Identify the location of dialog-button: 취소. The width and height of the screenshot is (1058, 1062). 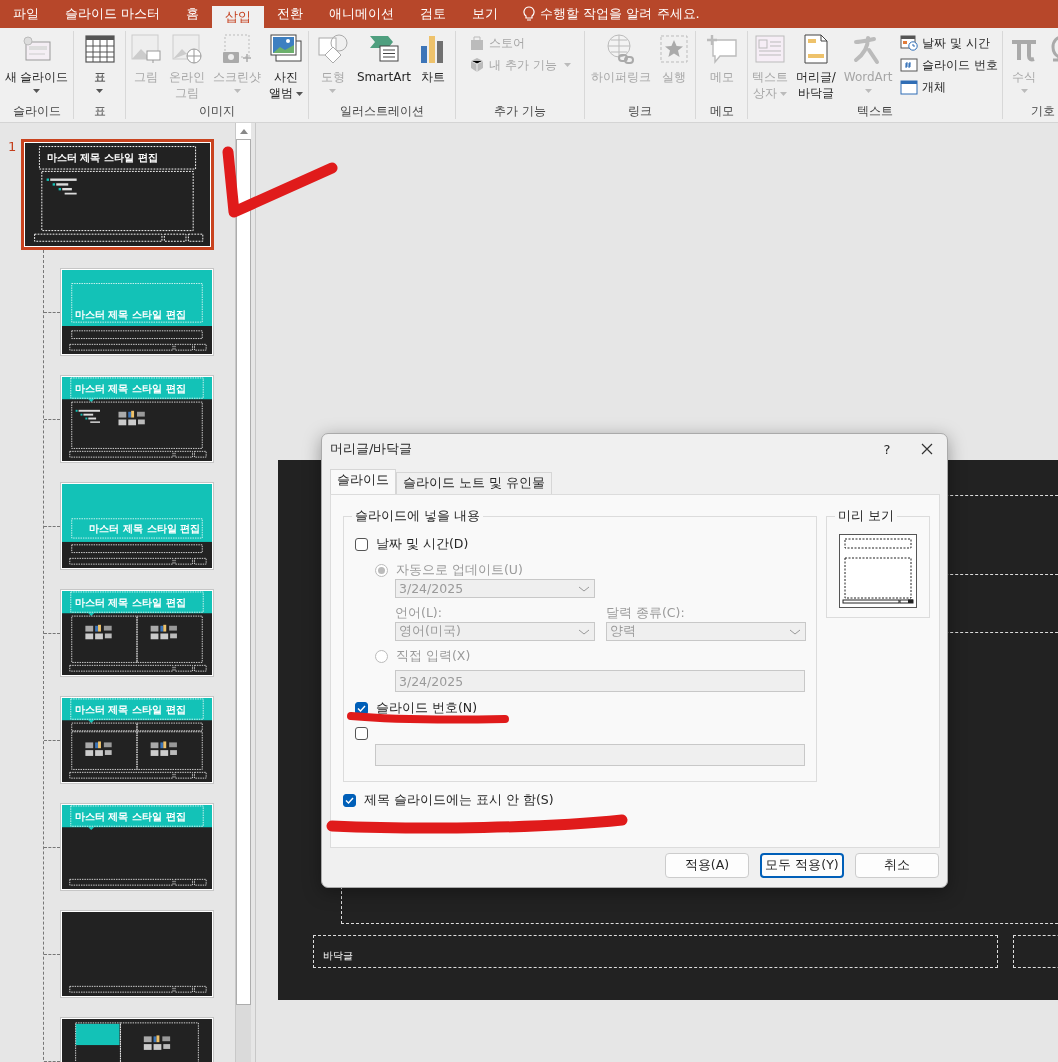
(897, 865).